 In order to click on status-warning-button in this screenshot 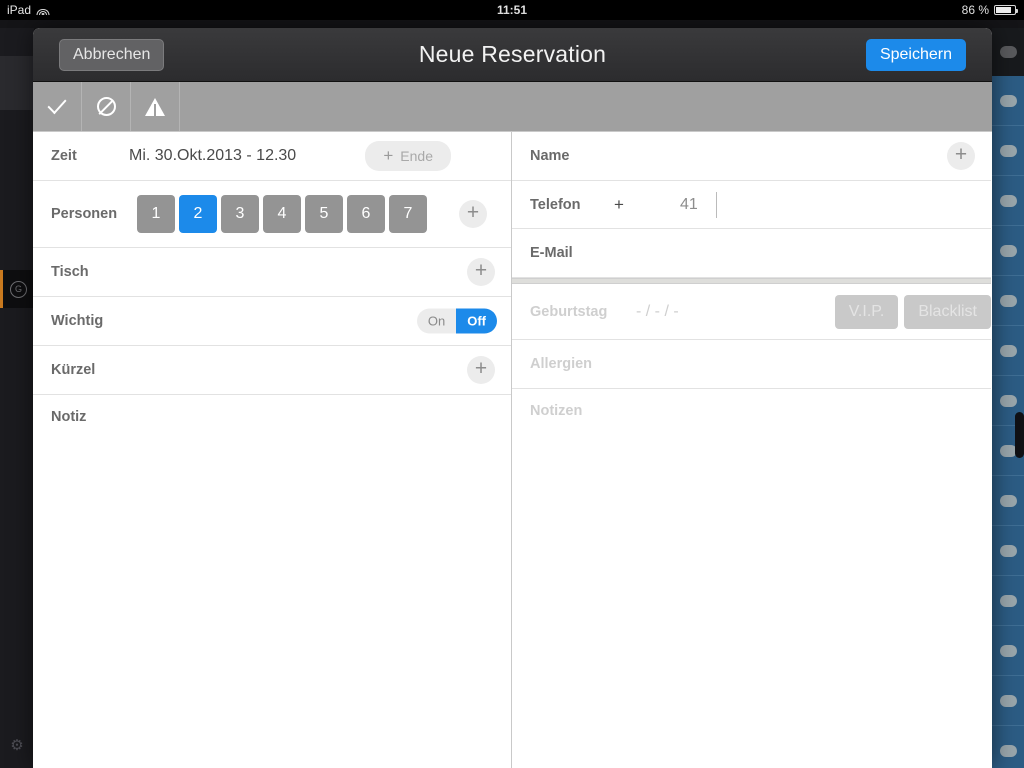, I will do `click(155, 106)`.